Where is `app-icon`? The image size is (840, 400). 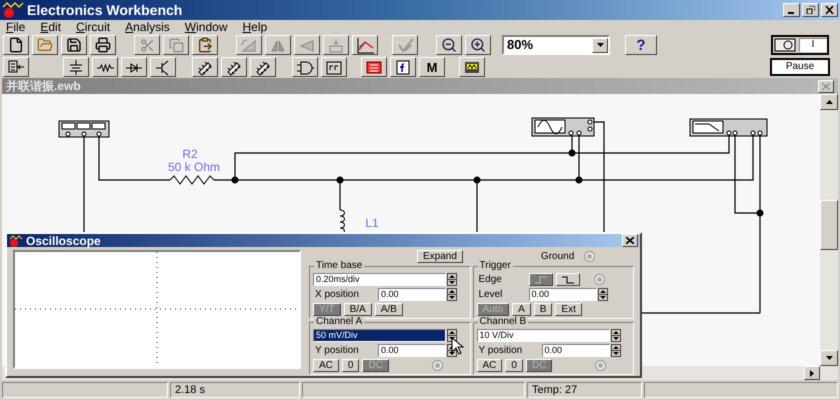
app-icon is located at coordinates (13, 10).